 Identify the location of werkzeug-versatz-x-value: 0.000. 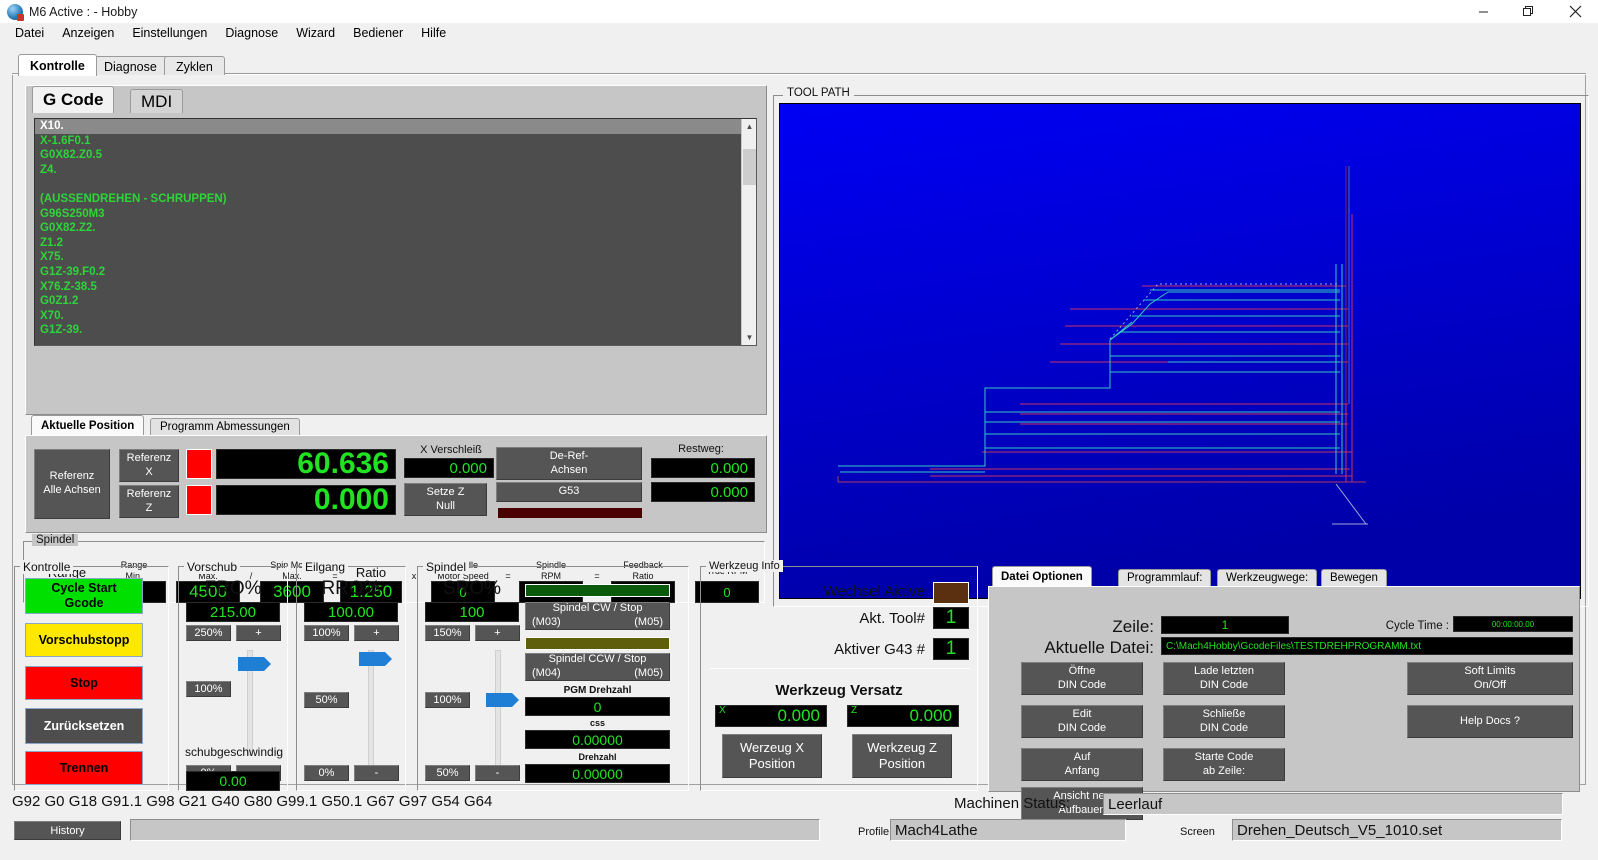
(771, 716).